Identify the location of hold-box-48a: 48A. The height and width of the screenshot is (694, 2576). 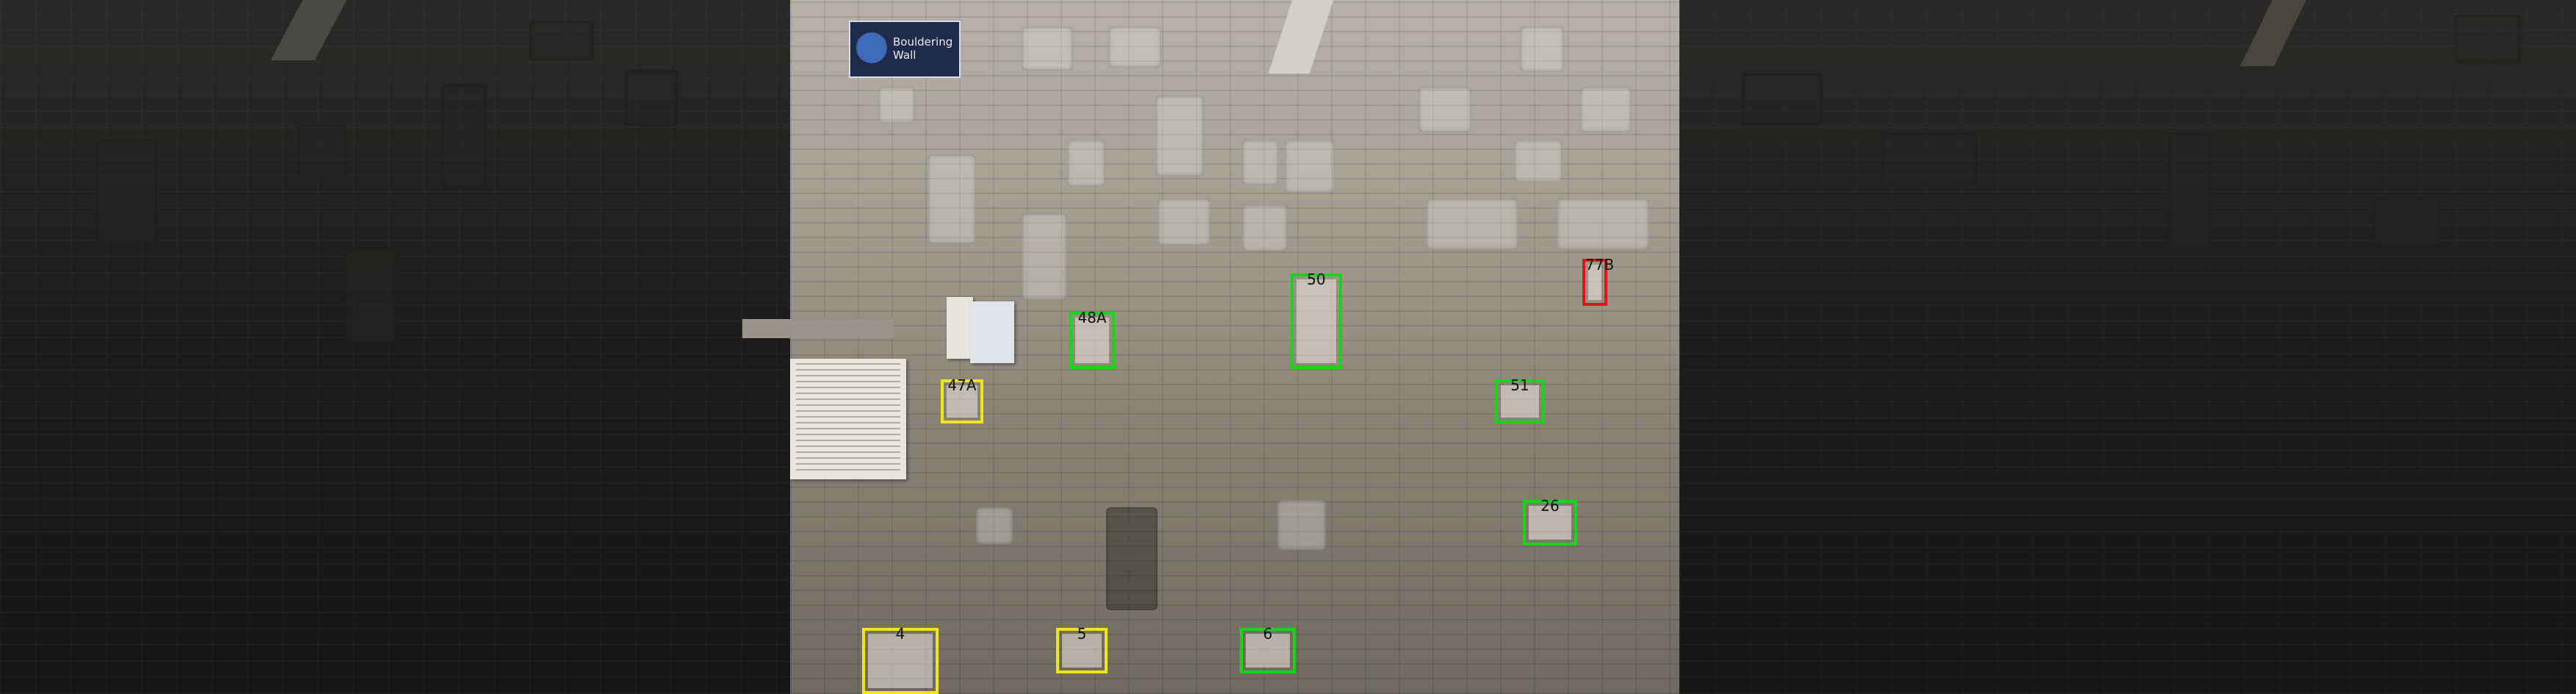
(1092, 339).